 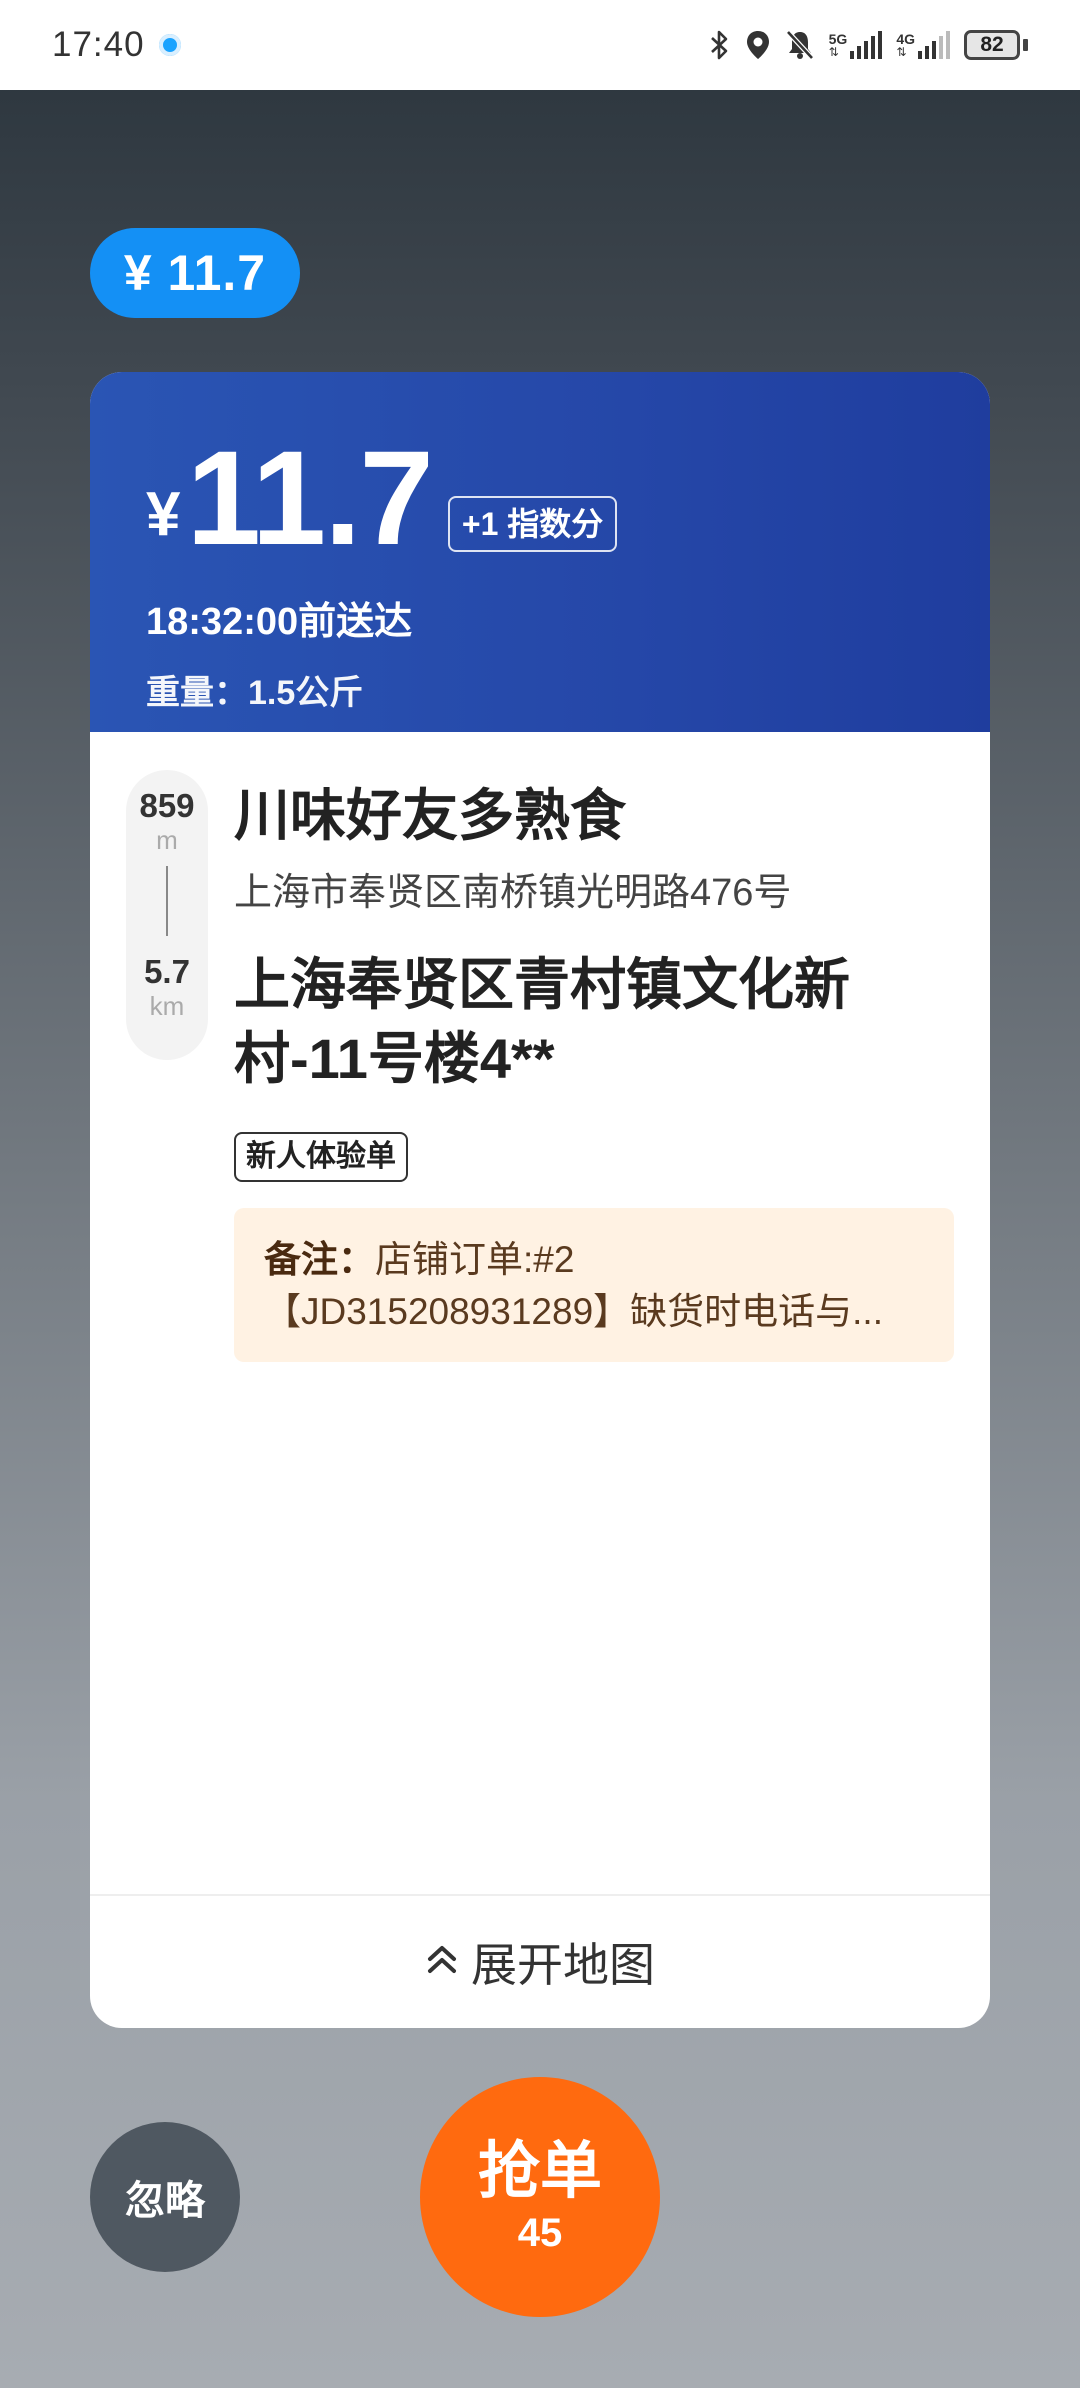 What do you see at coordinates (758, 45) in the screenshot?
I see `location-icon` at bounding box center [758, 45].